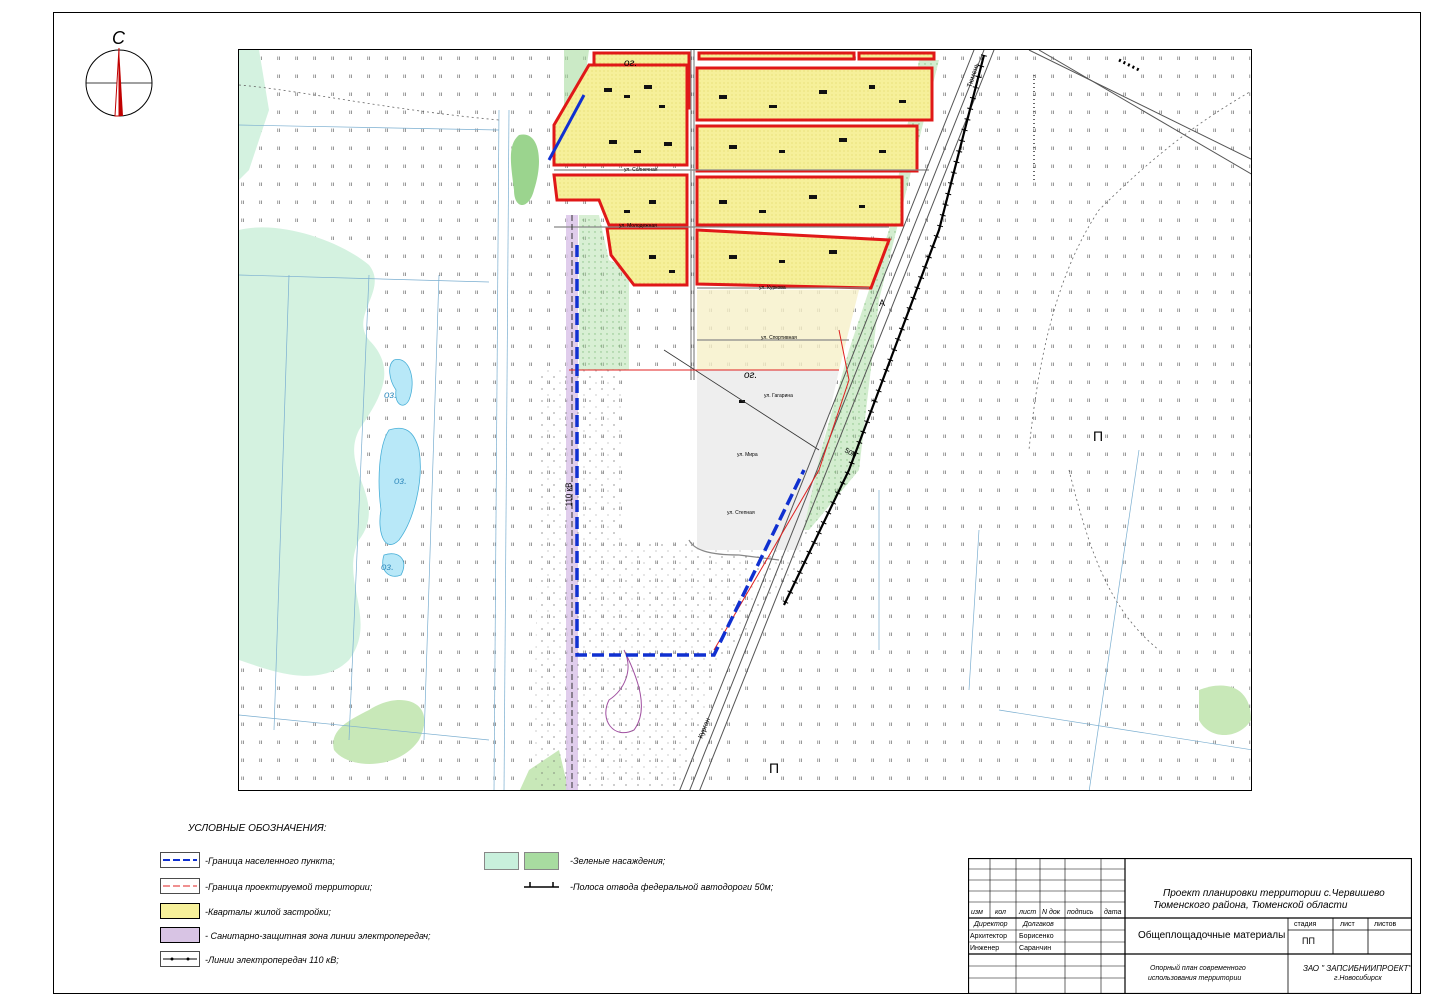  I want to click on col-data: дата, so click(1113, 912).